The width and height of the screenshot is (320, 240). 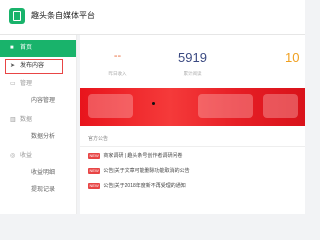 What do you see at coordinates (38, 156) in the screenshot?
I see `sidebar-group-income: ◎ 收益` at bounding box center [38, 156].